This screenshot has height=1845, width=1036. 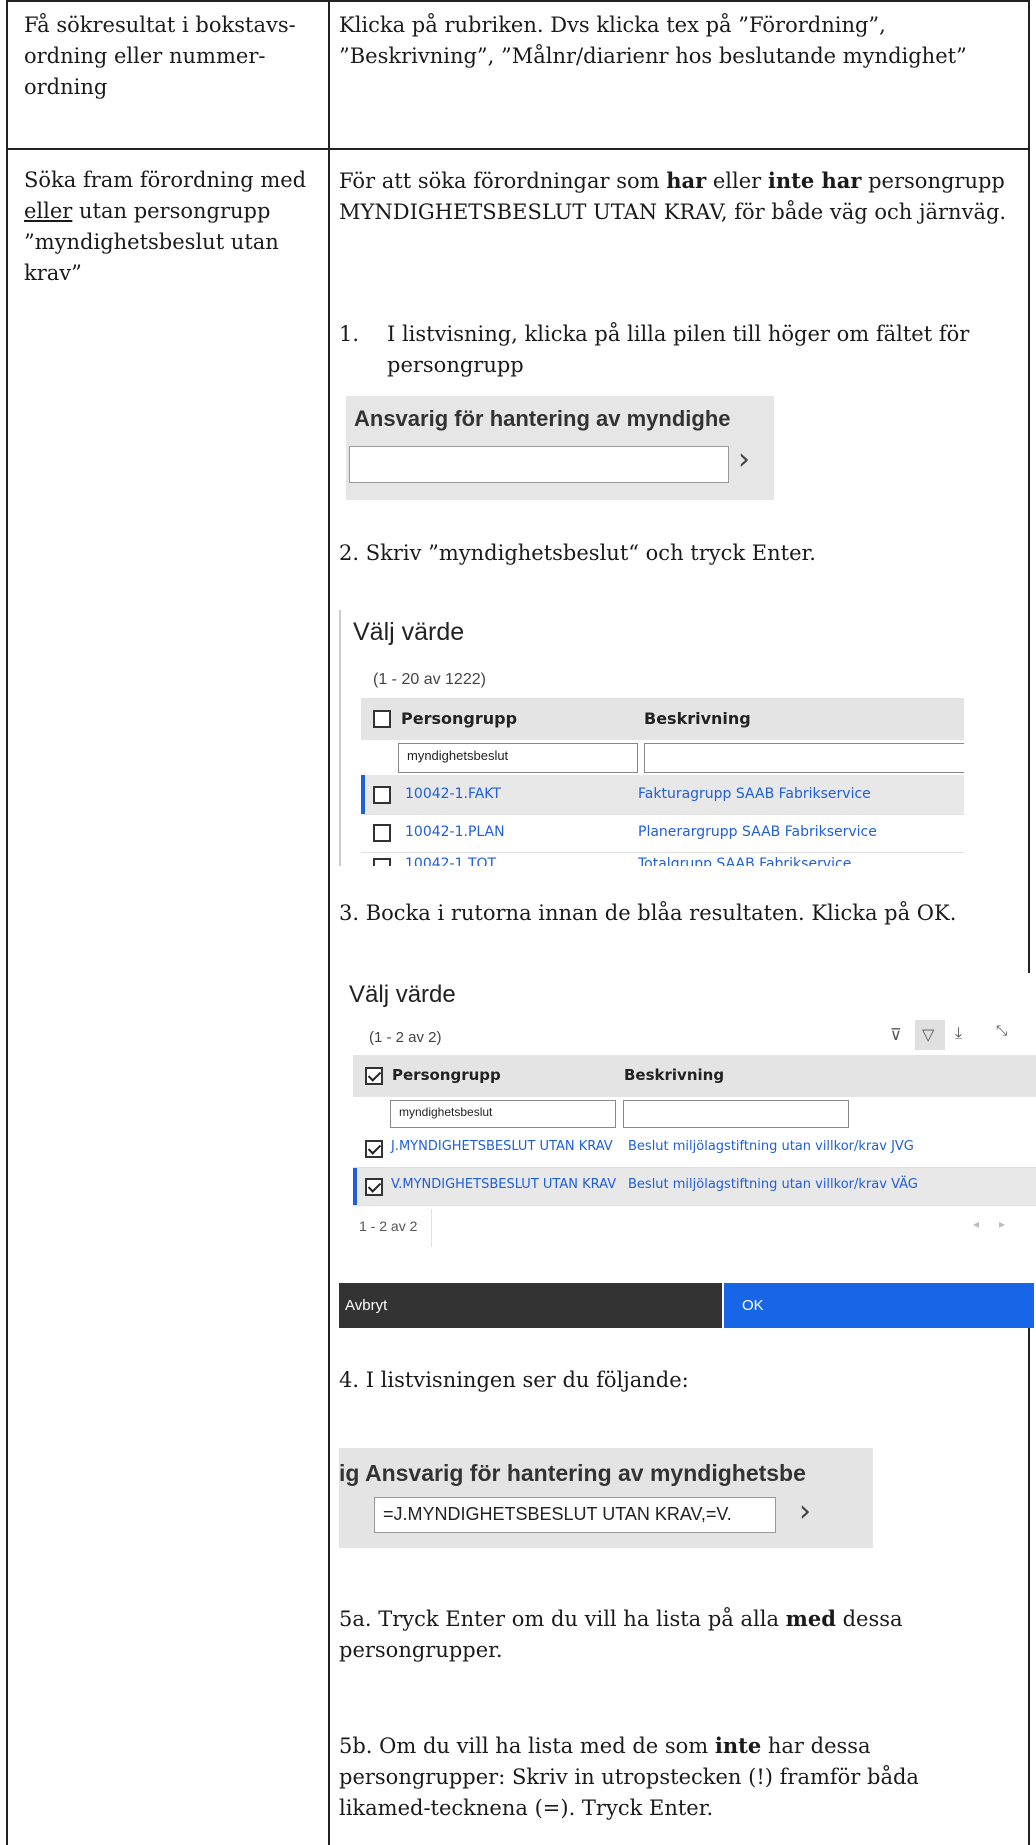 What do you see at coordinates (503, 181) in the screenshot?
I see `intro-pre: För att söka förordningar som` at bounding box center [503, 181].